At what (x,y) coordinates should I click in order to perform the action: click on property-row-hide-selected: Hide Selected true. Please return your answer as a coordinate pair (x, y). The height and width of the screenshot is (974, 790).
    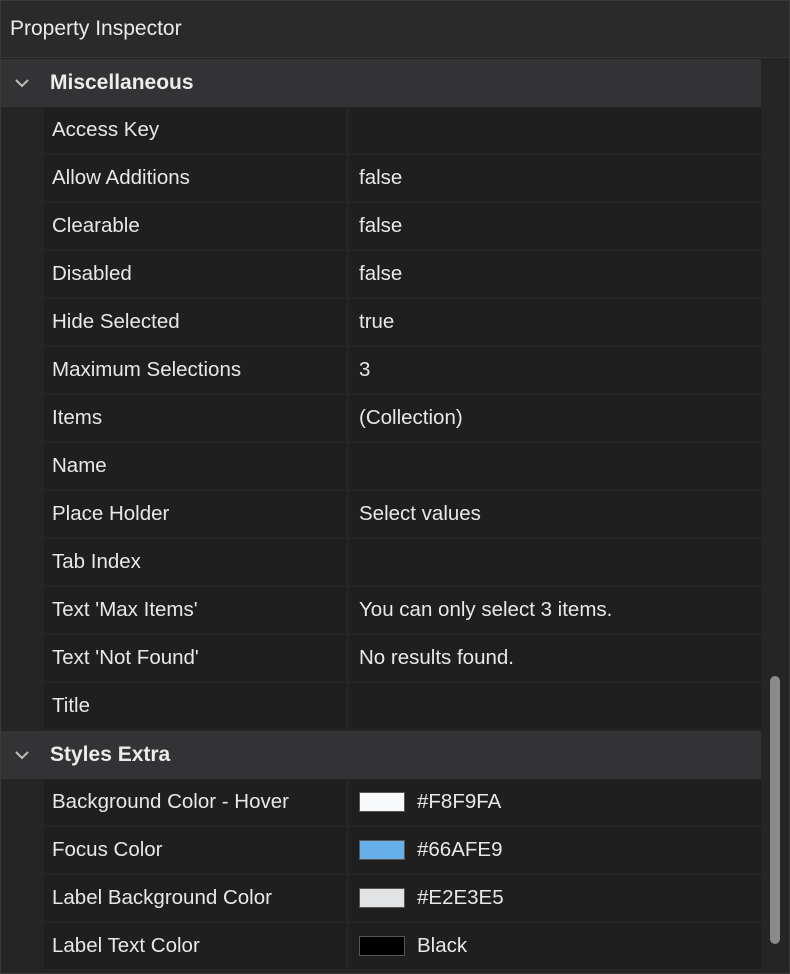
    Looking at the image, I should click on (402, 323).